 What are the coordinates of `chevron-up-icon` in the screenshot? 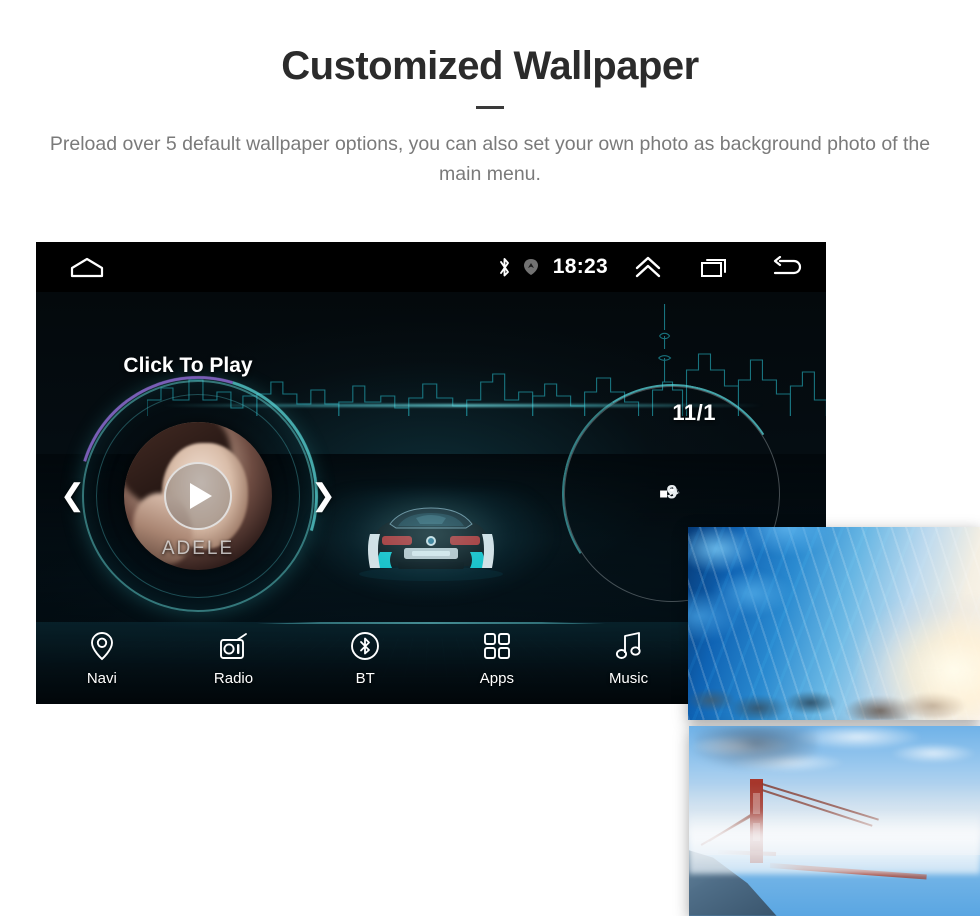 It's located at (648, 267).